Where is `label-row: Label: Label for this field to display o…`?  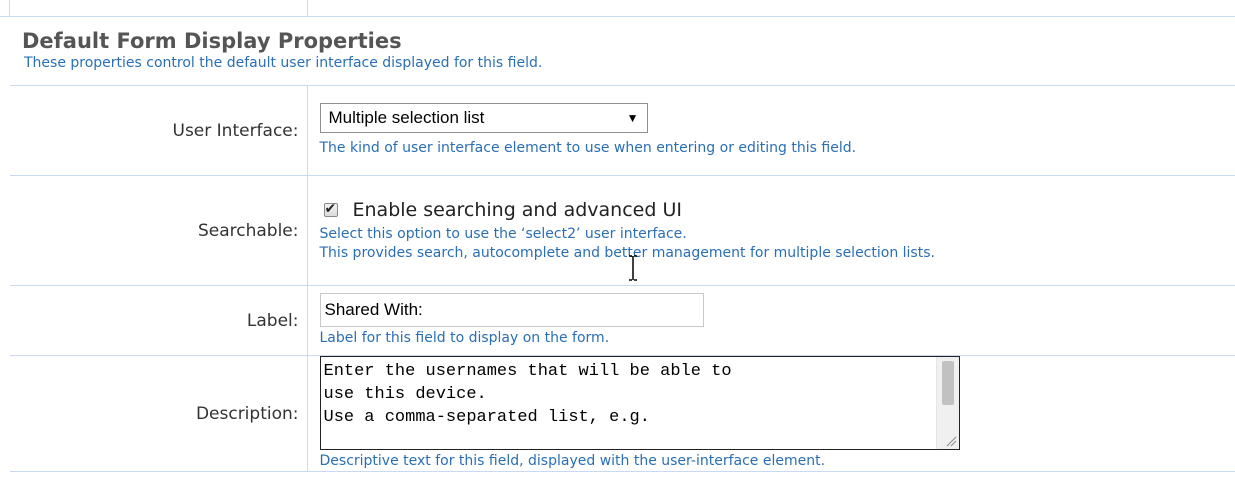 label-row: Label: Label for this field to display o… is located at coordinates (622, 320).